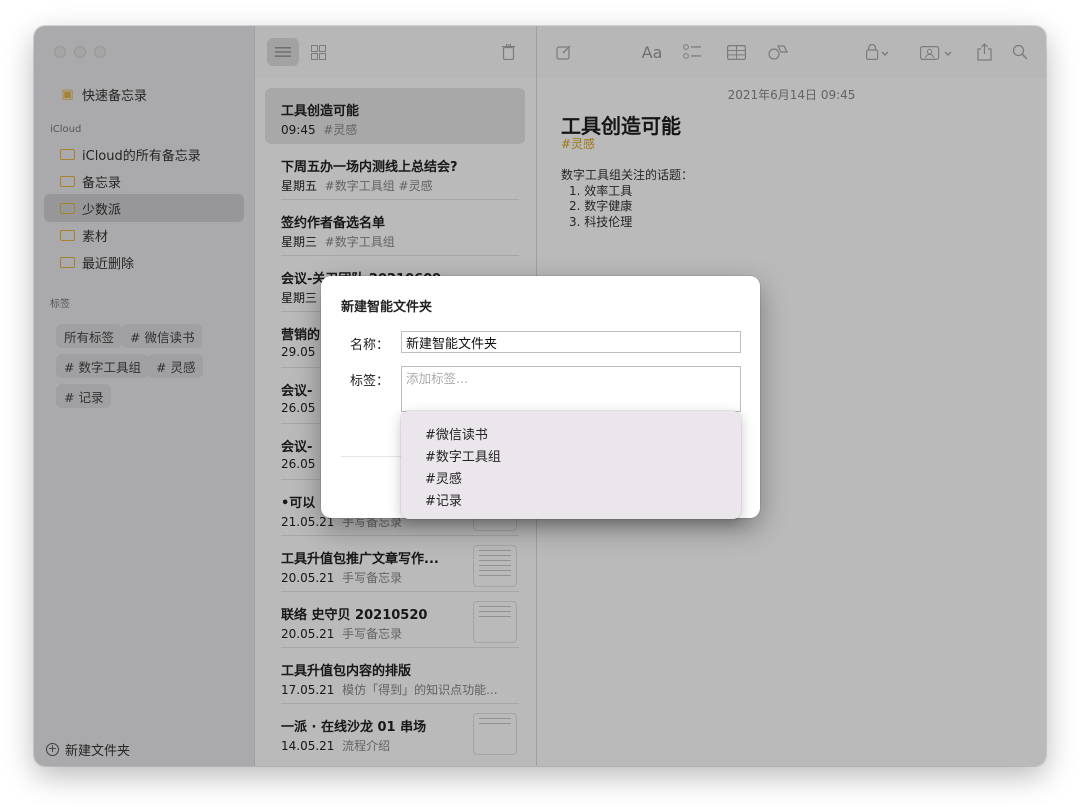  What do you see at coordinates (571, 499) in the screenshot?
I see `tag-suggestion-item: #记录` at bounding box center [571, 499].